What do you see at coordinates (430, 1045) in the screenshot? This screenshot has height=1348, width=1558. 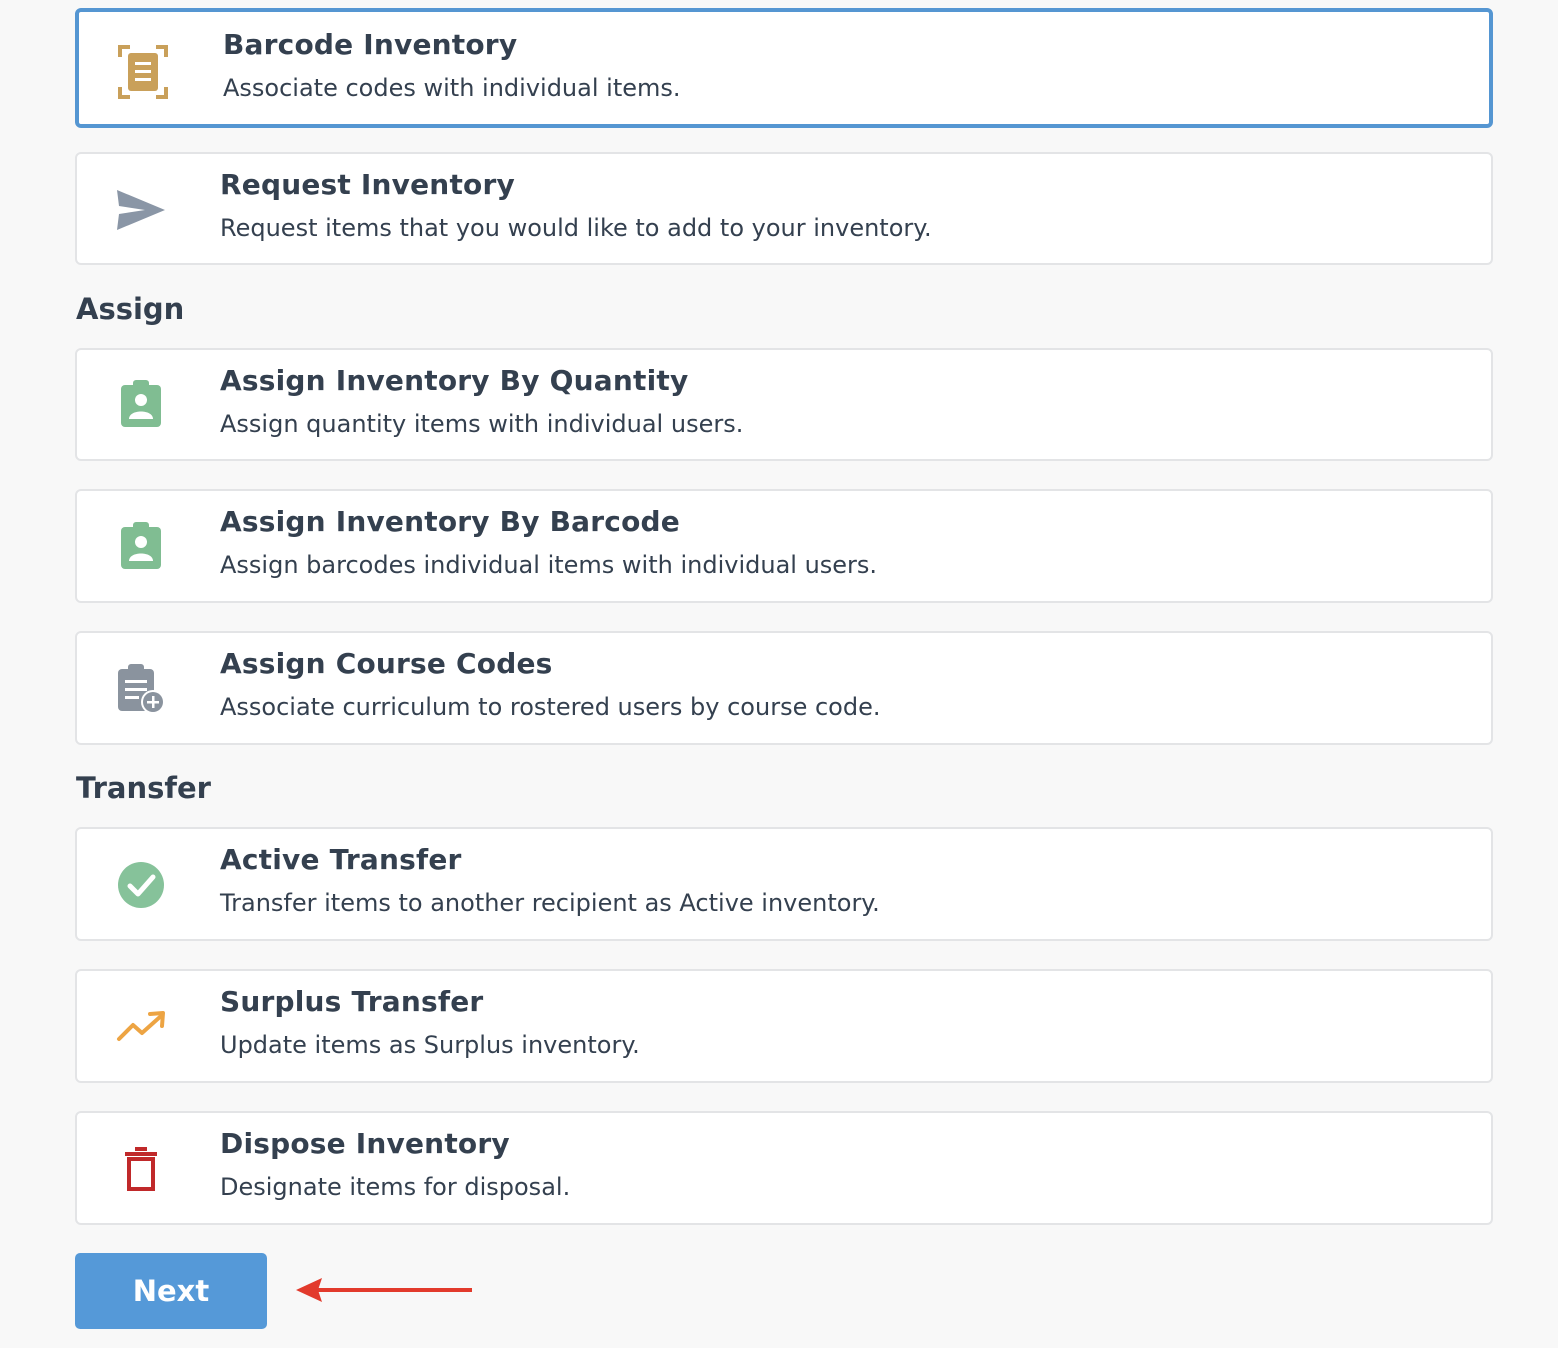 I see `option-description: Update items as Surplus inventory.` at bounding box center [430, 1045].